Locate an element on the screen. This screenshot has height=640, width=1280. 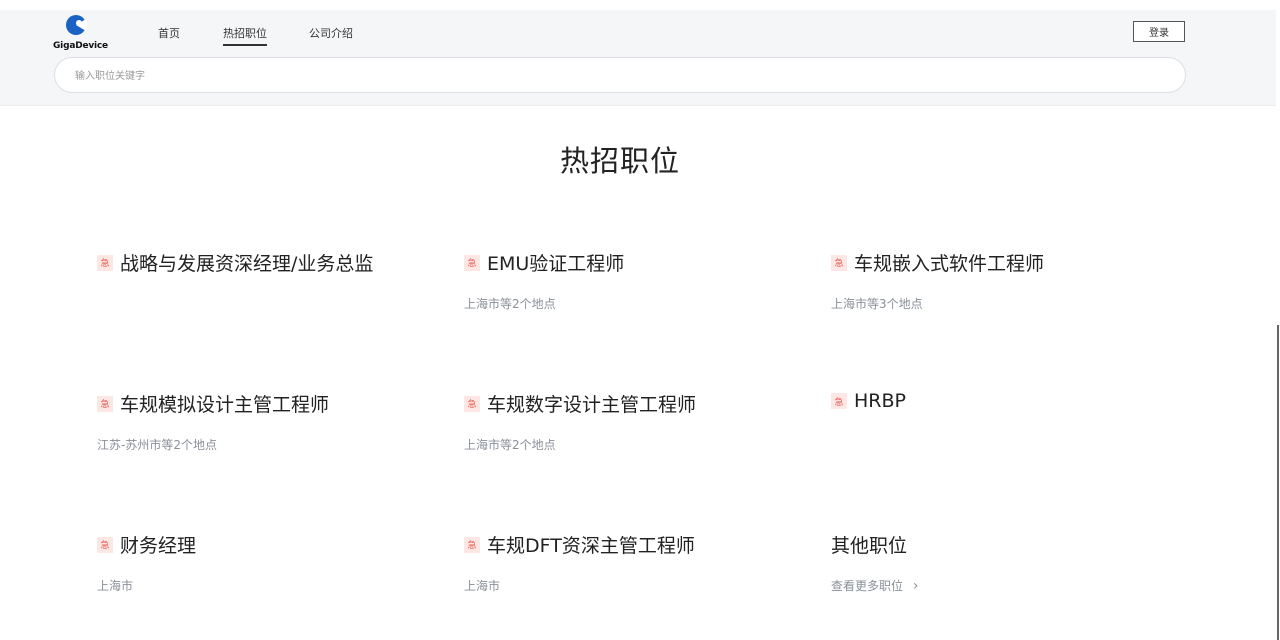
nav-home: 首页 is located at coordinates (169, 33).